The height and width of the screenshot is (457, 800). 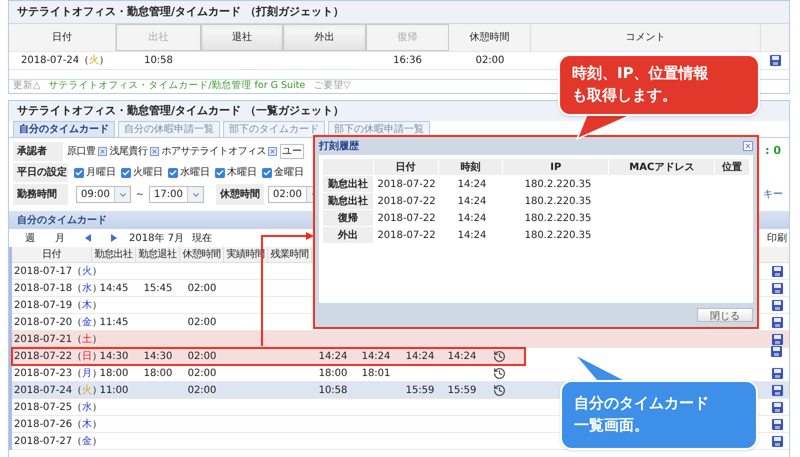 What do you see at coordinates (103, 194) in the screenshot?
I see `time-select: 09:00` at bounding box center [103, 194].